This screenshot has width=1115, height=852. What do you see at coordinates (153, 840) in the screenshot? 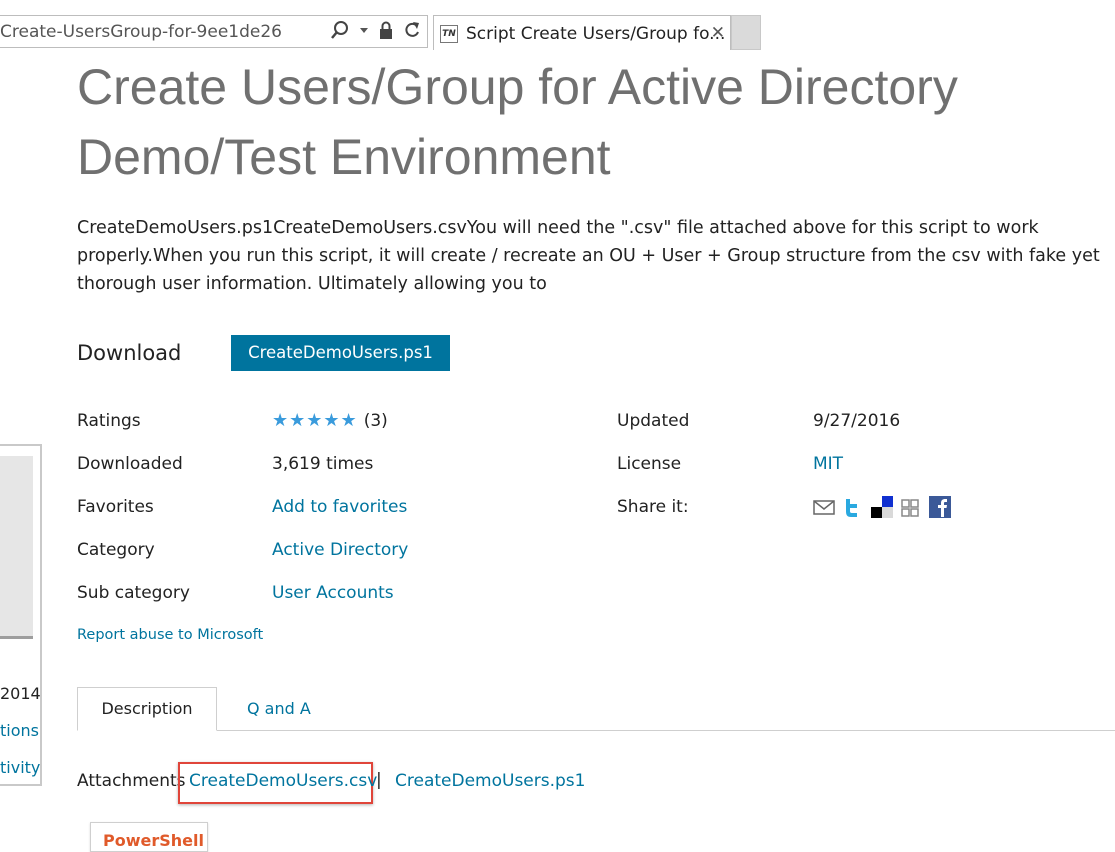
I see `code-language-label: PowerShell` at bounding box center [153, 840].